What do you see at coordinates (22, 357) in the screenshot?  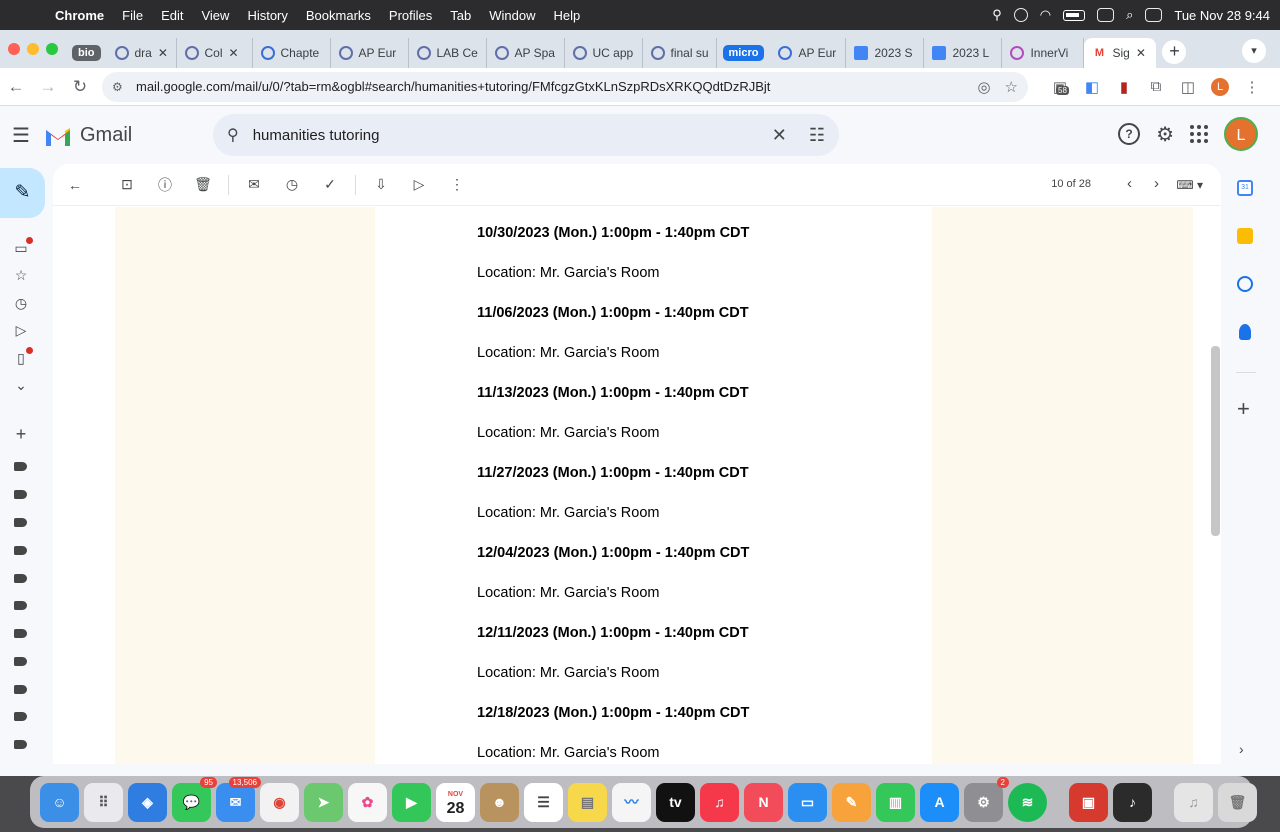 I see `drafts-icon: ▯` at bounding box center [22, 357].